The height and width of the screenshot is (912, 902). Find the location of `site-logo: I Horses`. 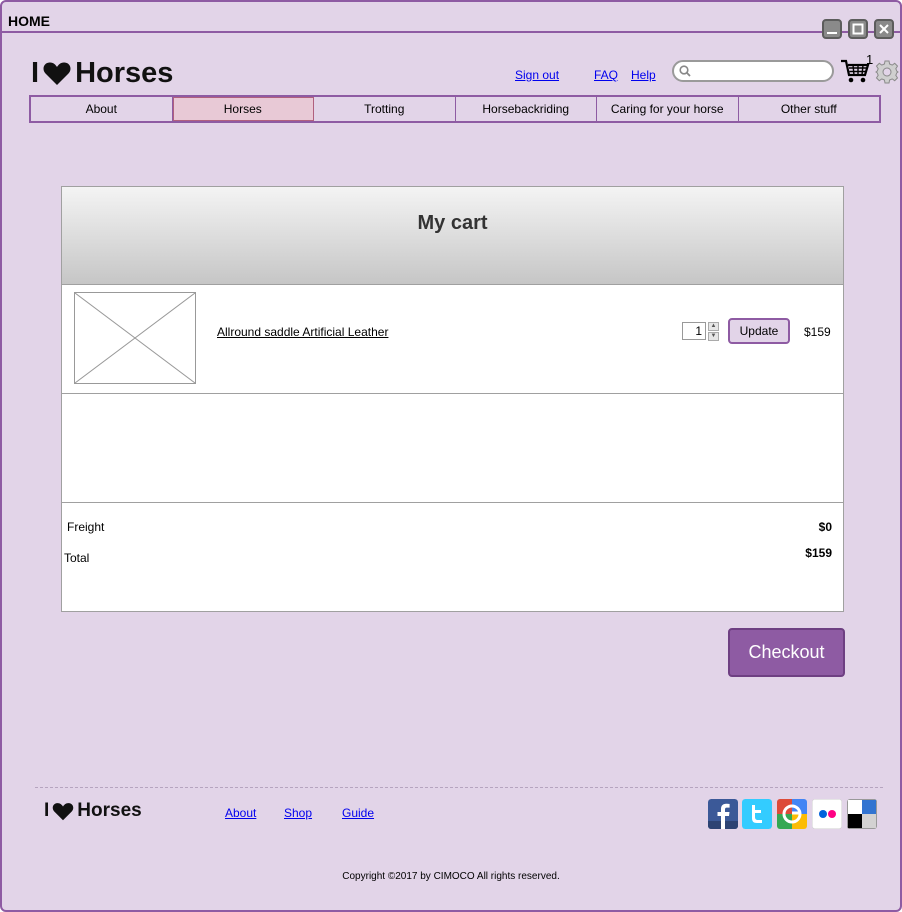

site-logo: I Horses is located at coordinates (102, 73).